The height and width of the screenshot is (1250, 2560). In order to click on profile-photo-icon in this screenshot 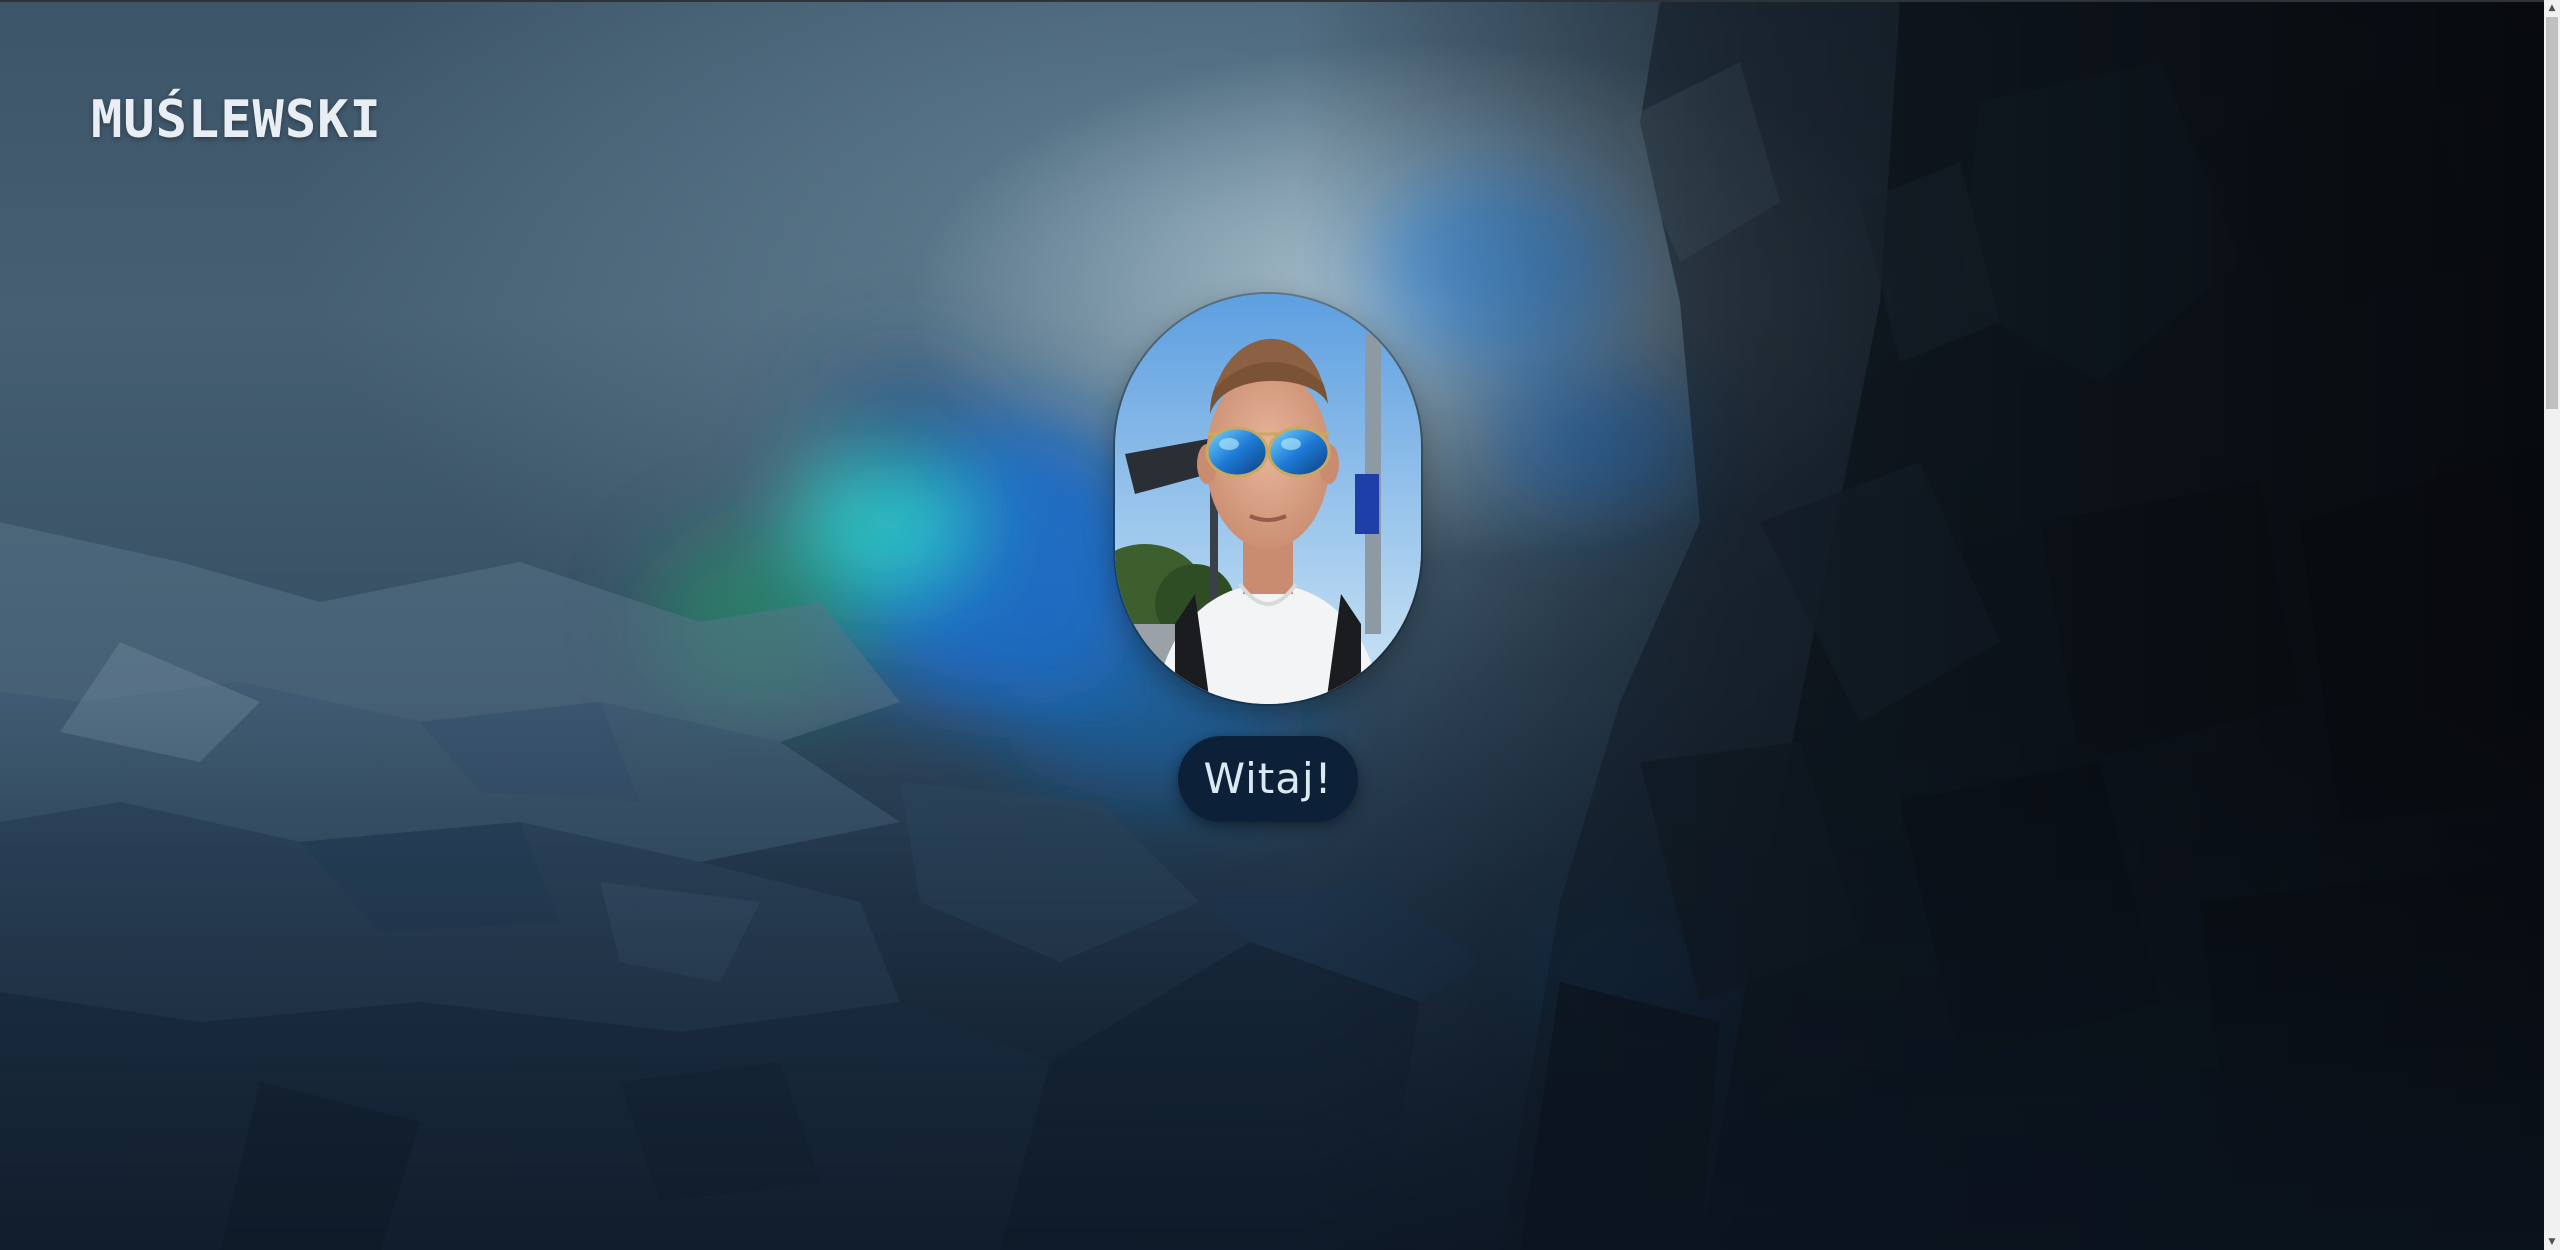, I will do `click(1268, 499)`.